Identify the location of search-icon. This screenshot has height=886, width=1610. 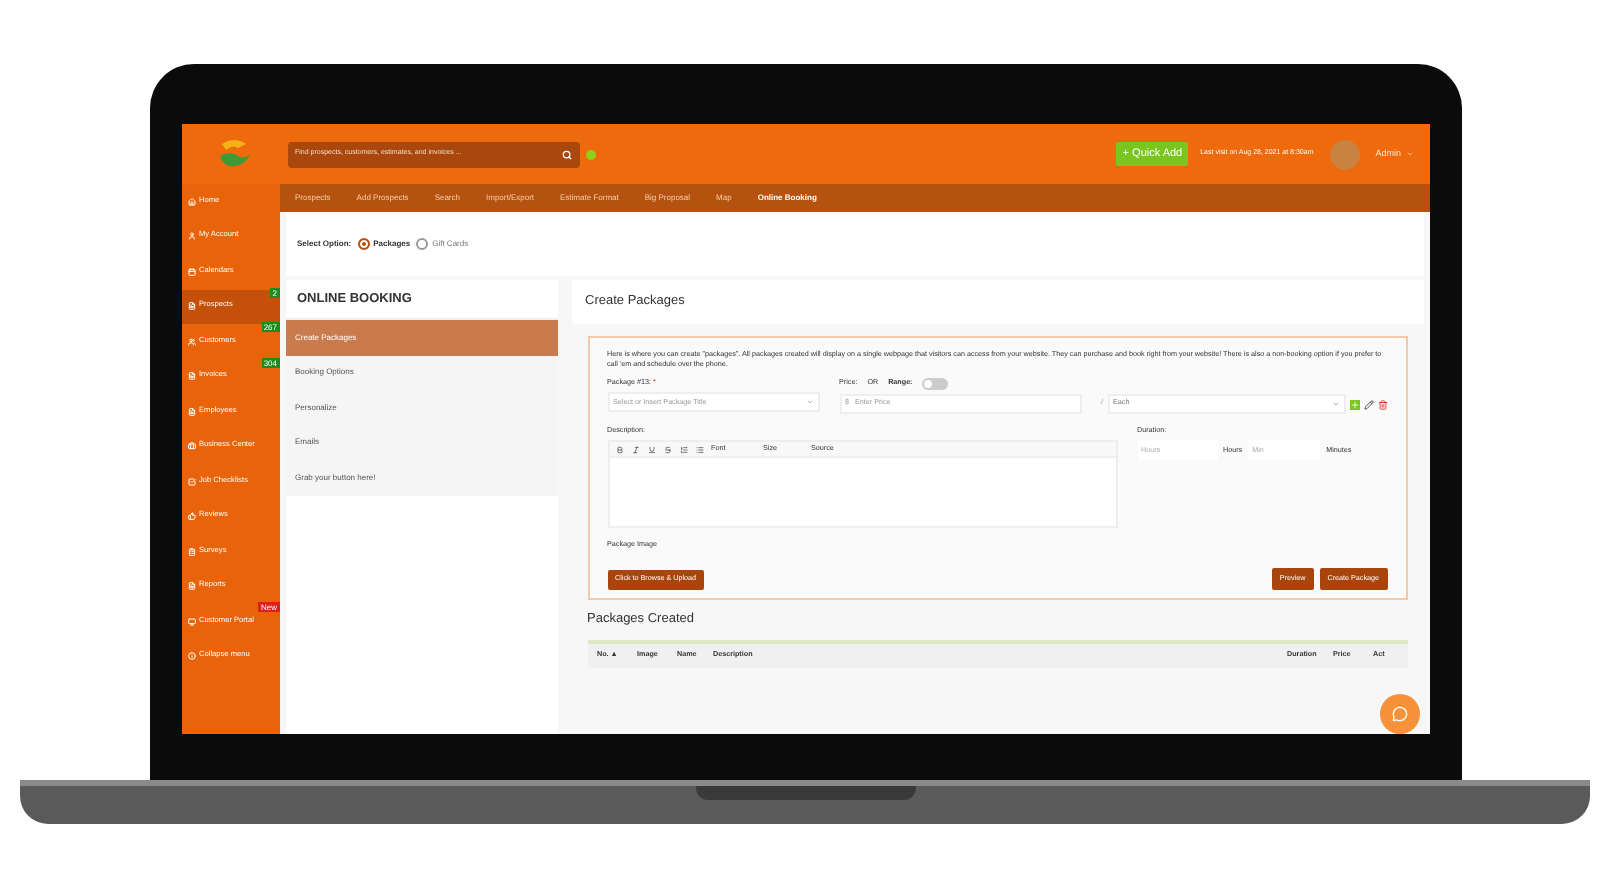
(566, 154).